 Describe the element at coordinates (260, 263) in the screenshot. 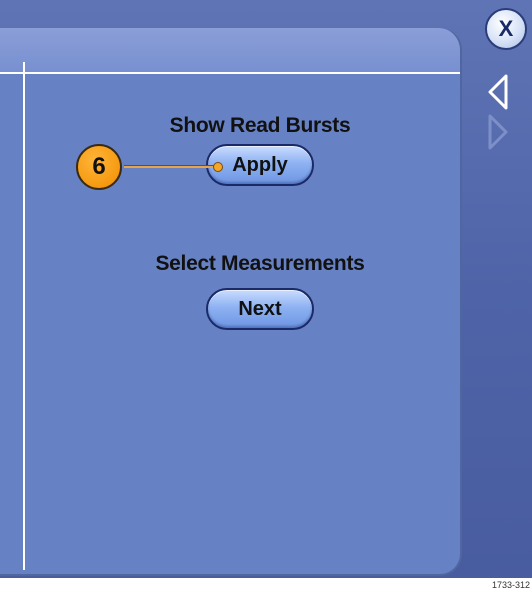

I see `select-measurements-label: Select Measurements` at that location.